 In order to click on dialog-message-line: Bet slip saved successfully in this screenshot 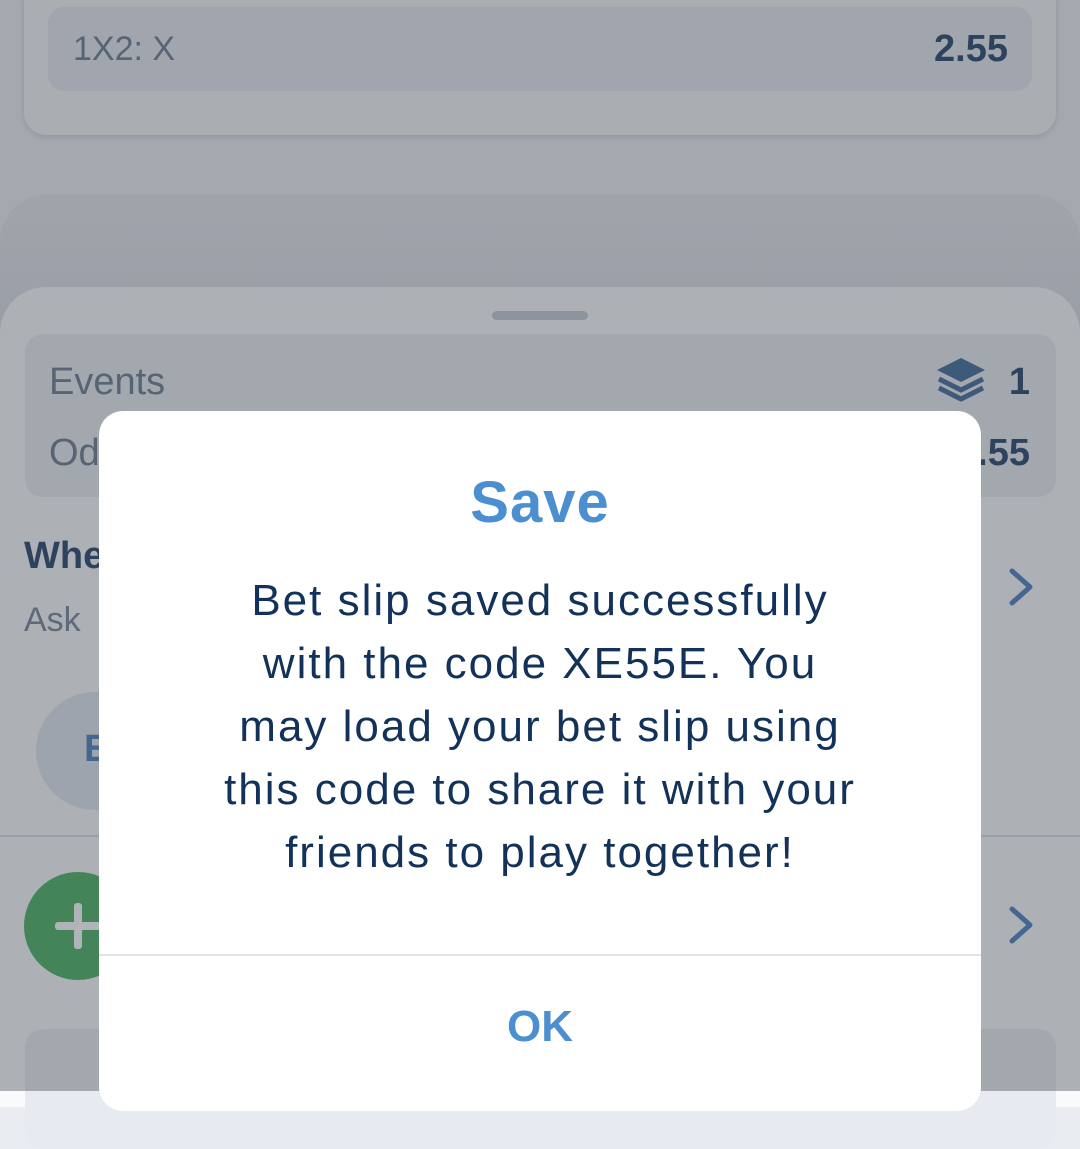, I will do `click(540, 600)`.